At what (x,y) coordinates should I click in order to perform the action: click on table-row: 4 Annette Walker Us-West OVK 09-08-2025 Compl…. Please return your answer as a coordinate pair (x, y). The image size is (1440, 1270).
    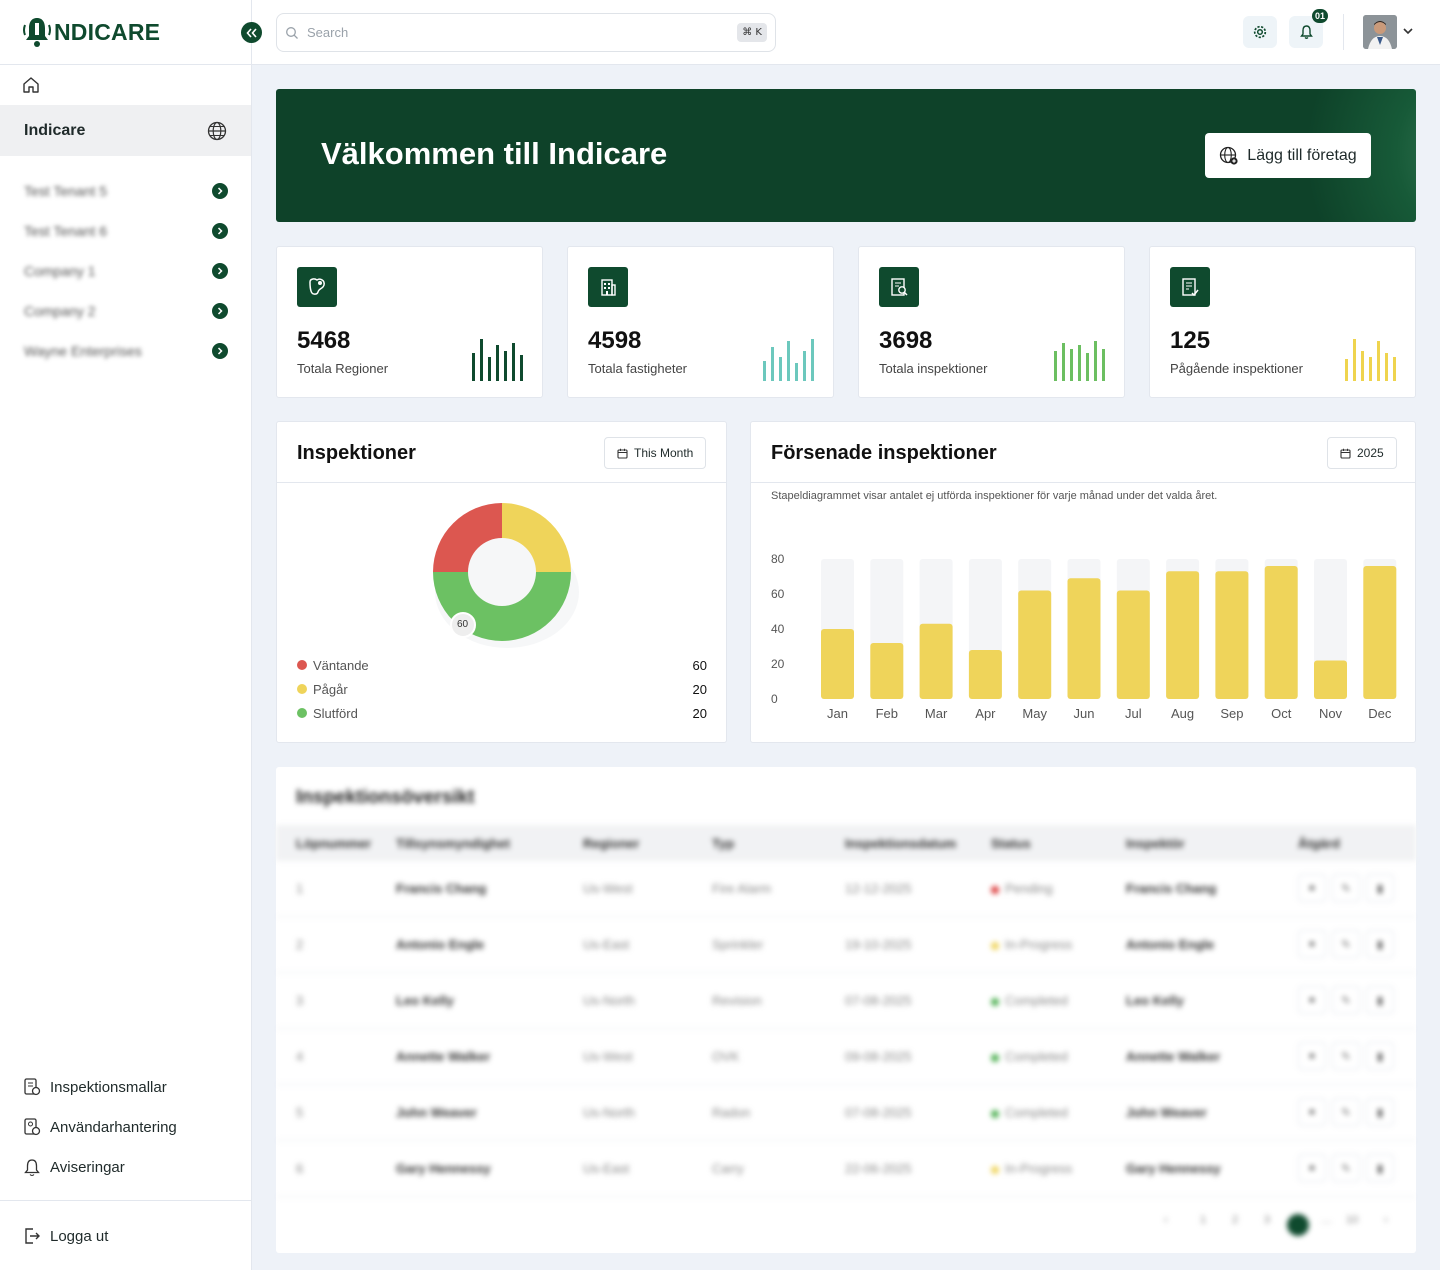
    Looking at the image, I should click on (846, 1057).